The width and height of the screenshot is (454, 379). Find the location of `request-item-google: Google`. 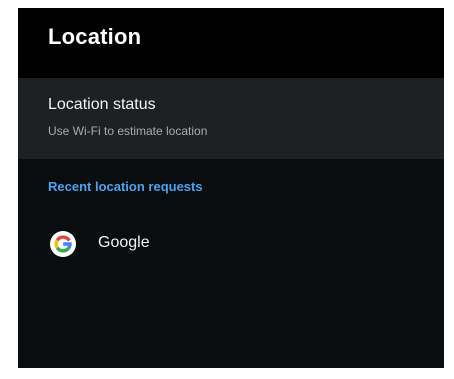

request-item-google: Google is located at coordinates (231, 244).